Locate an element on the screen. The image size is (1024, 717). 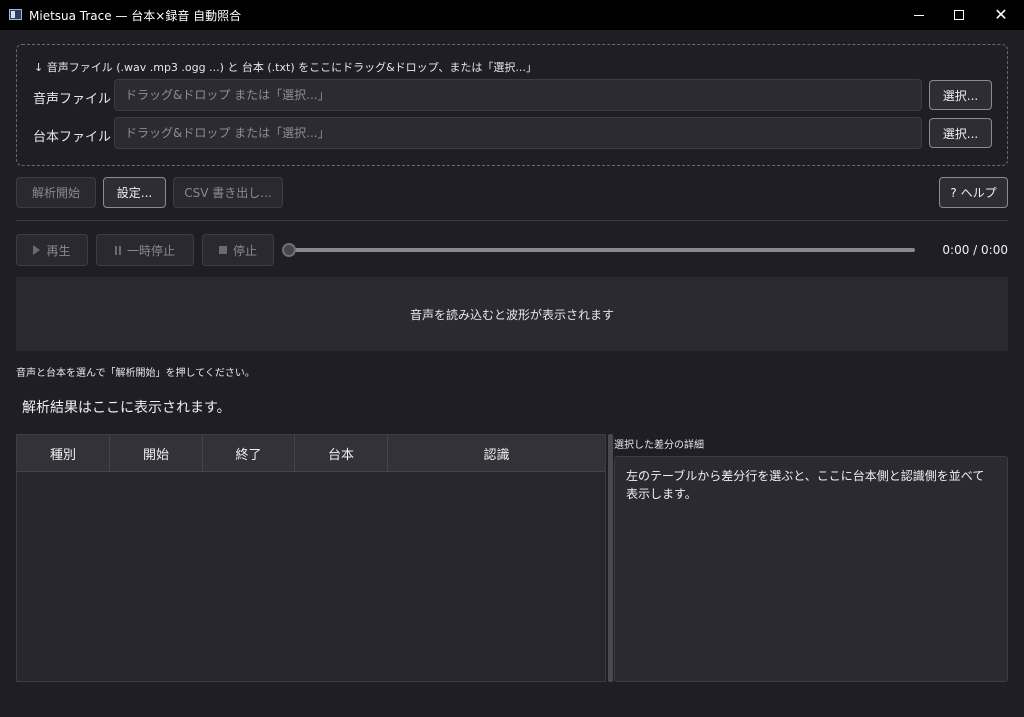
column-header-recognized: 認識 is located at coordinates (496, 453).